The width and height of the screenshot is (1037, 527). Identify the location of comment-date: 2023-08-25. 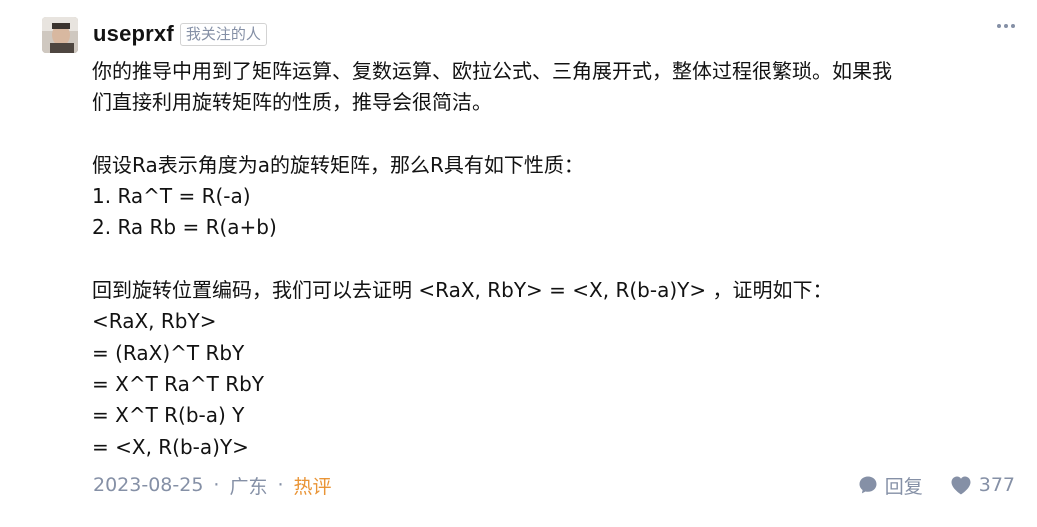
(148, 485).